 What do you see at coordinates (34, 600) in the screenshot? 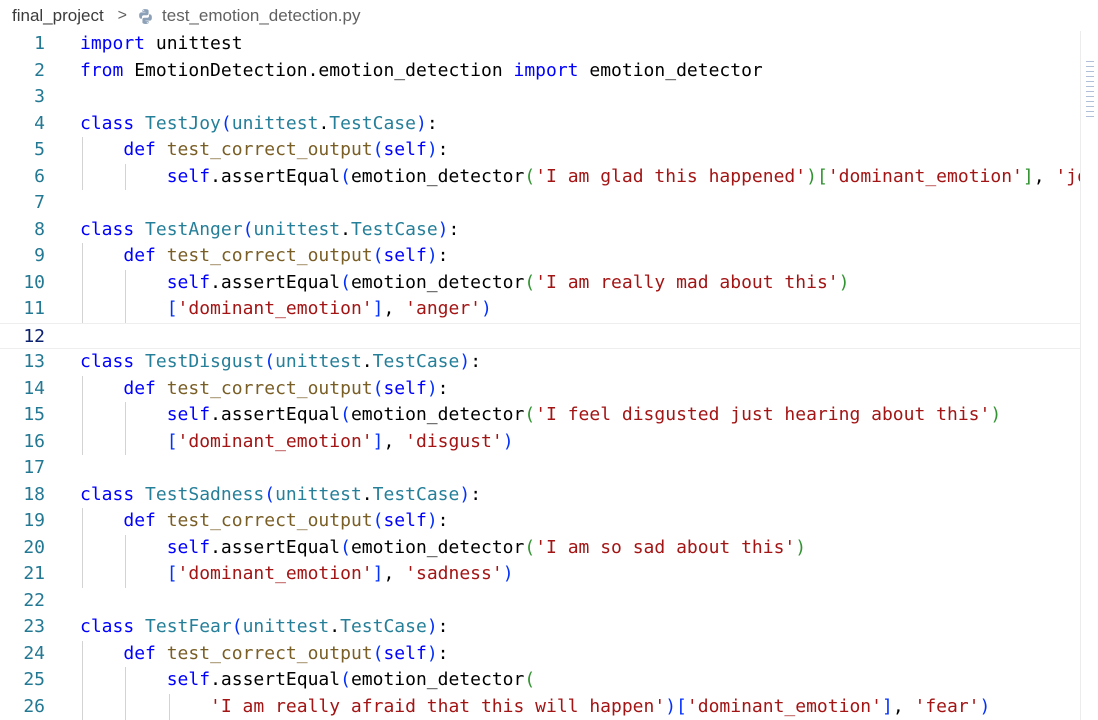
I see `line-number: 22` at bounding box center [34, 600].